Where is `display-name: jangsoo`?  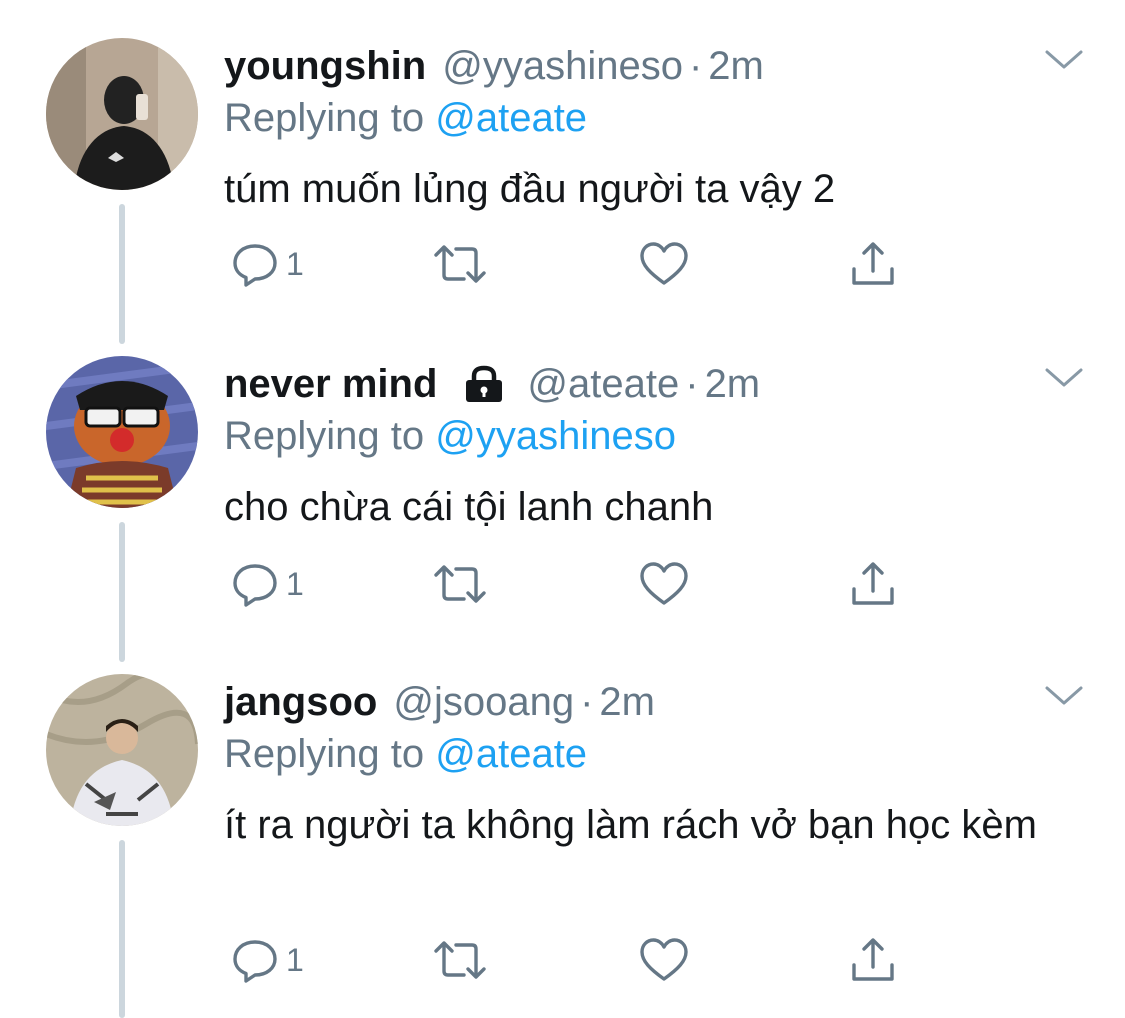 display-name: jangsoo is located at coordinates (300, 702).